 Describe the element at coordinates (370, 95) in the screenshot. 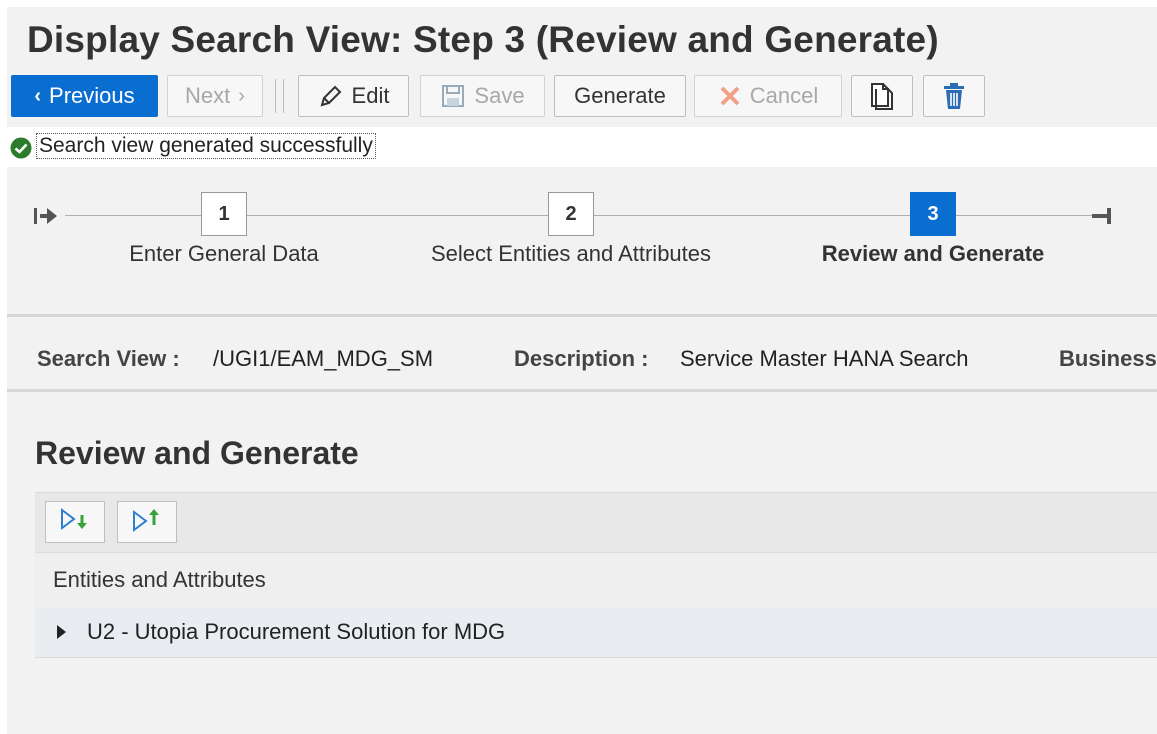

I see `edit-label: Edit` at that location.